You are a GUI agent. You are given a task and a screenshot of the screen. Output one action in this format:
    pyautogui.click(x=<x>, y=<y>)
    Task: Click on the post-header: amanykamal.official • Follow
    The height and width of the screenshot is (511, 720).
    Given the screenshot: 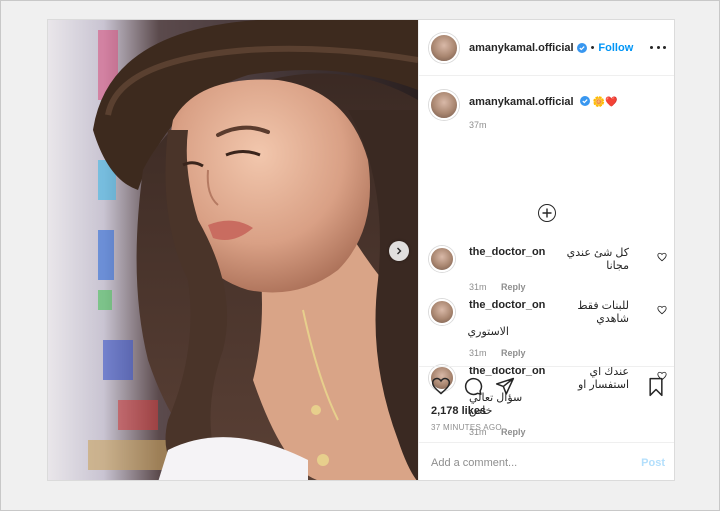 What is the action you would take?
    pyautogui.click(x=546, y=48)
    